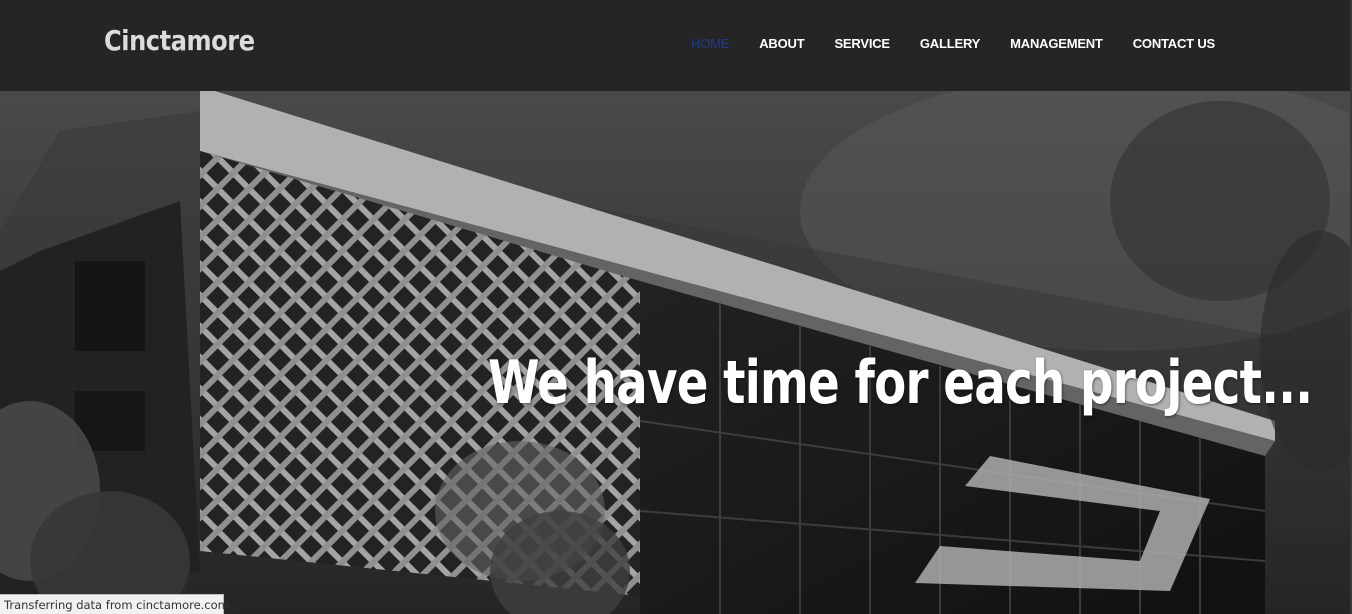 The width and height of the screenshot is (1352, 614). I want to click on nav-item-home: HOME, so click(710, 43).